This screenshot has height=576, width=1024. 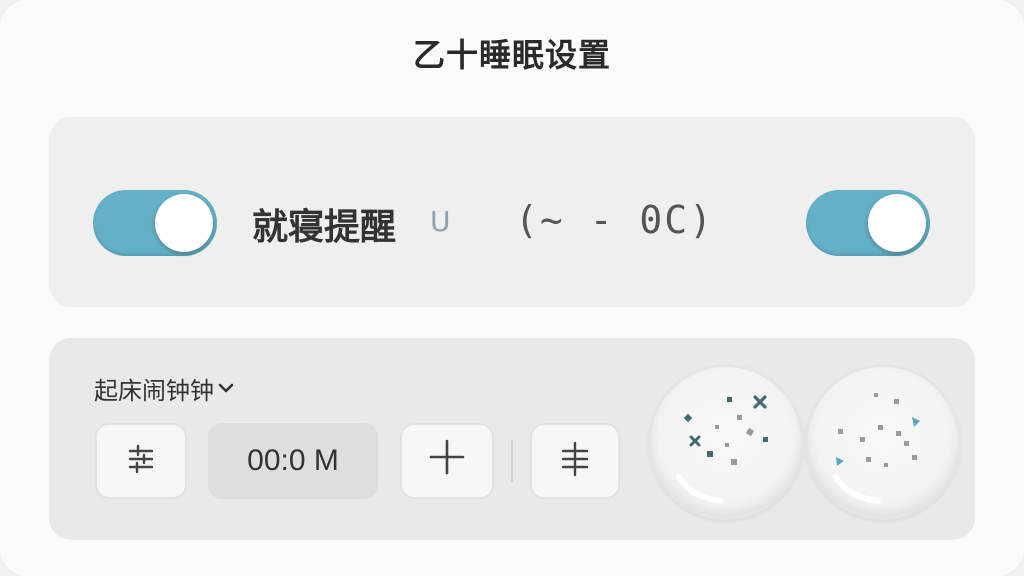 I want to click on bedtime-label: 就寝提醒, so click(x=324, y=227).